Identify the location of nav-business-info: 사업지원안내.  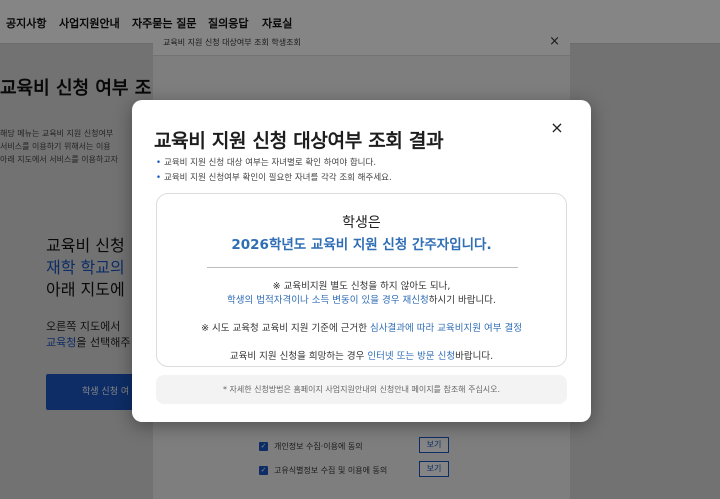
(89, 23).